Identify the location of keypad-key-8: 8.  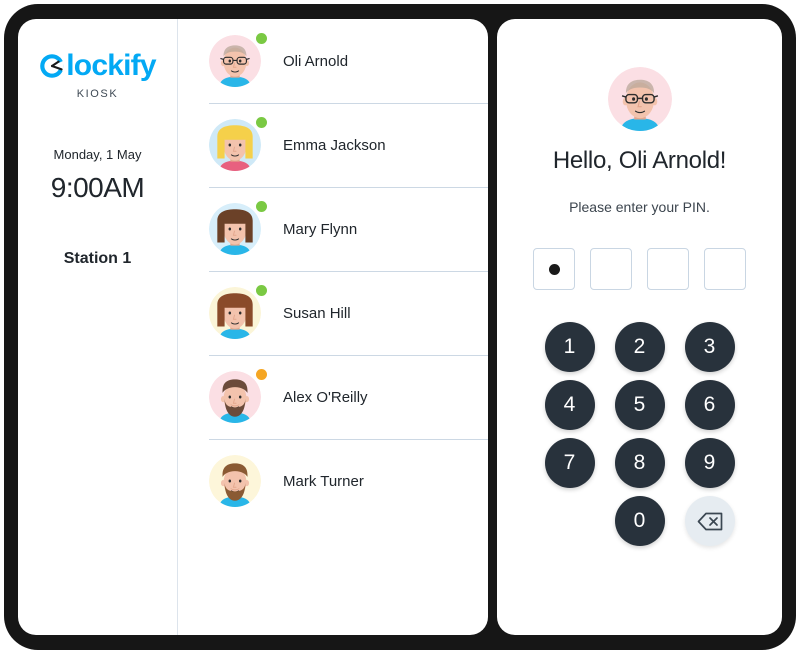
(639, 463).